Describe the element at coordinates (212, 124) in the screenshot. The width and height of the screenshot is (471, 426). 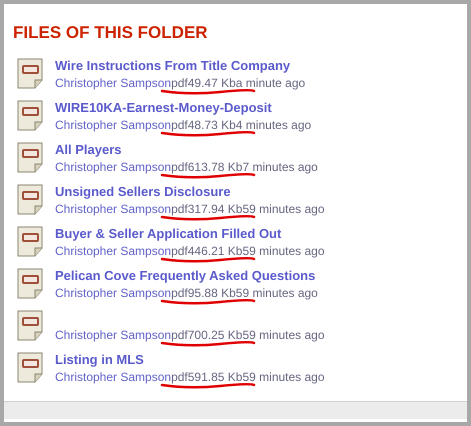
I see `file-size: 48.73 Kb` at that location.